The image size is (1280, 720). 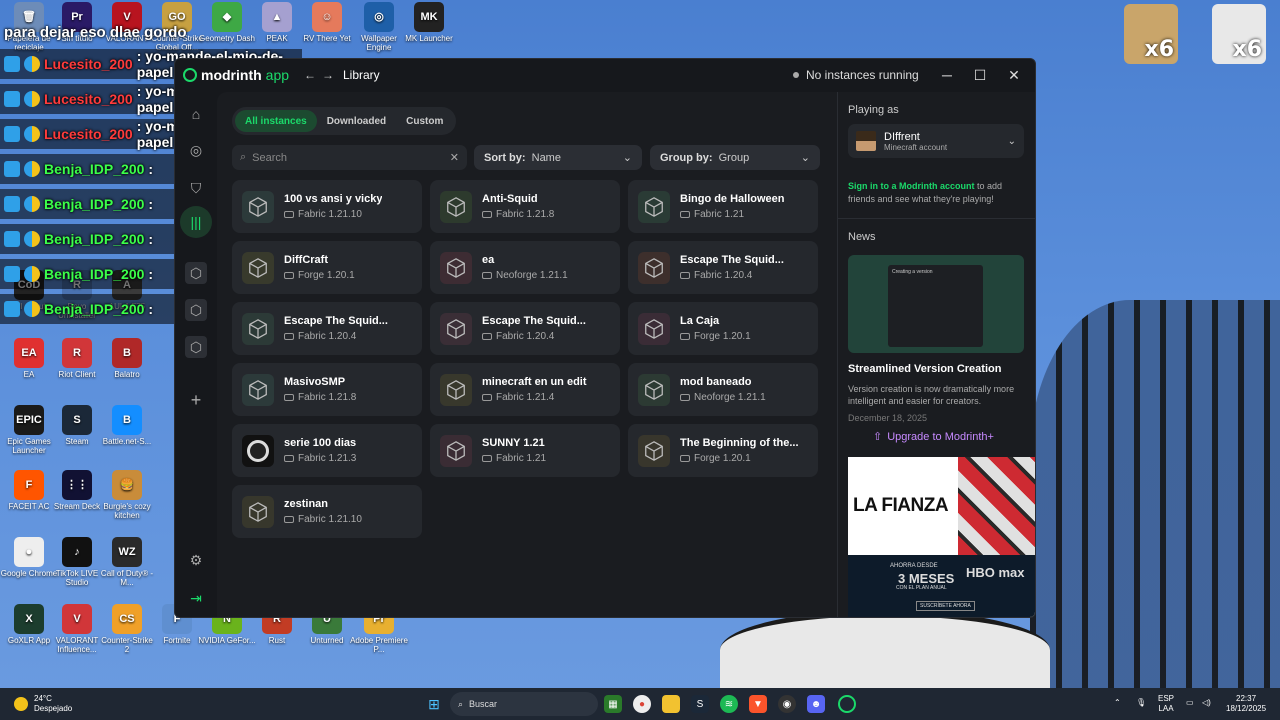 What do you see at coordinates (327, 206) in the screenshot?
I see `instance-card: 100 vs ansi y vicky Fabric 1.21.10` at bounding box center [327, 206].